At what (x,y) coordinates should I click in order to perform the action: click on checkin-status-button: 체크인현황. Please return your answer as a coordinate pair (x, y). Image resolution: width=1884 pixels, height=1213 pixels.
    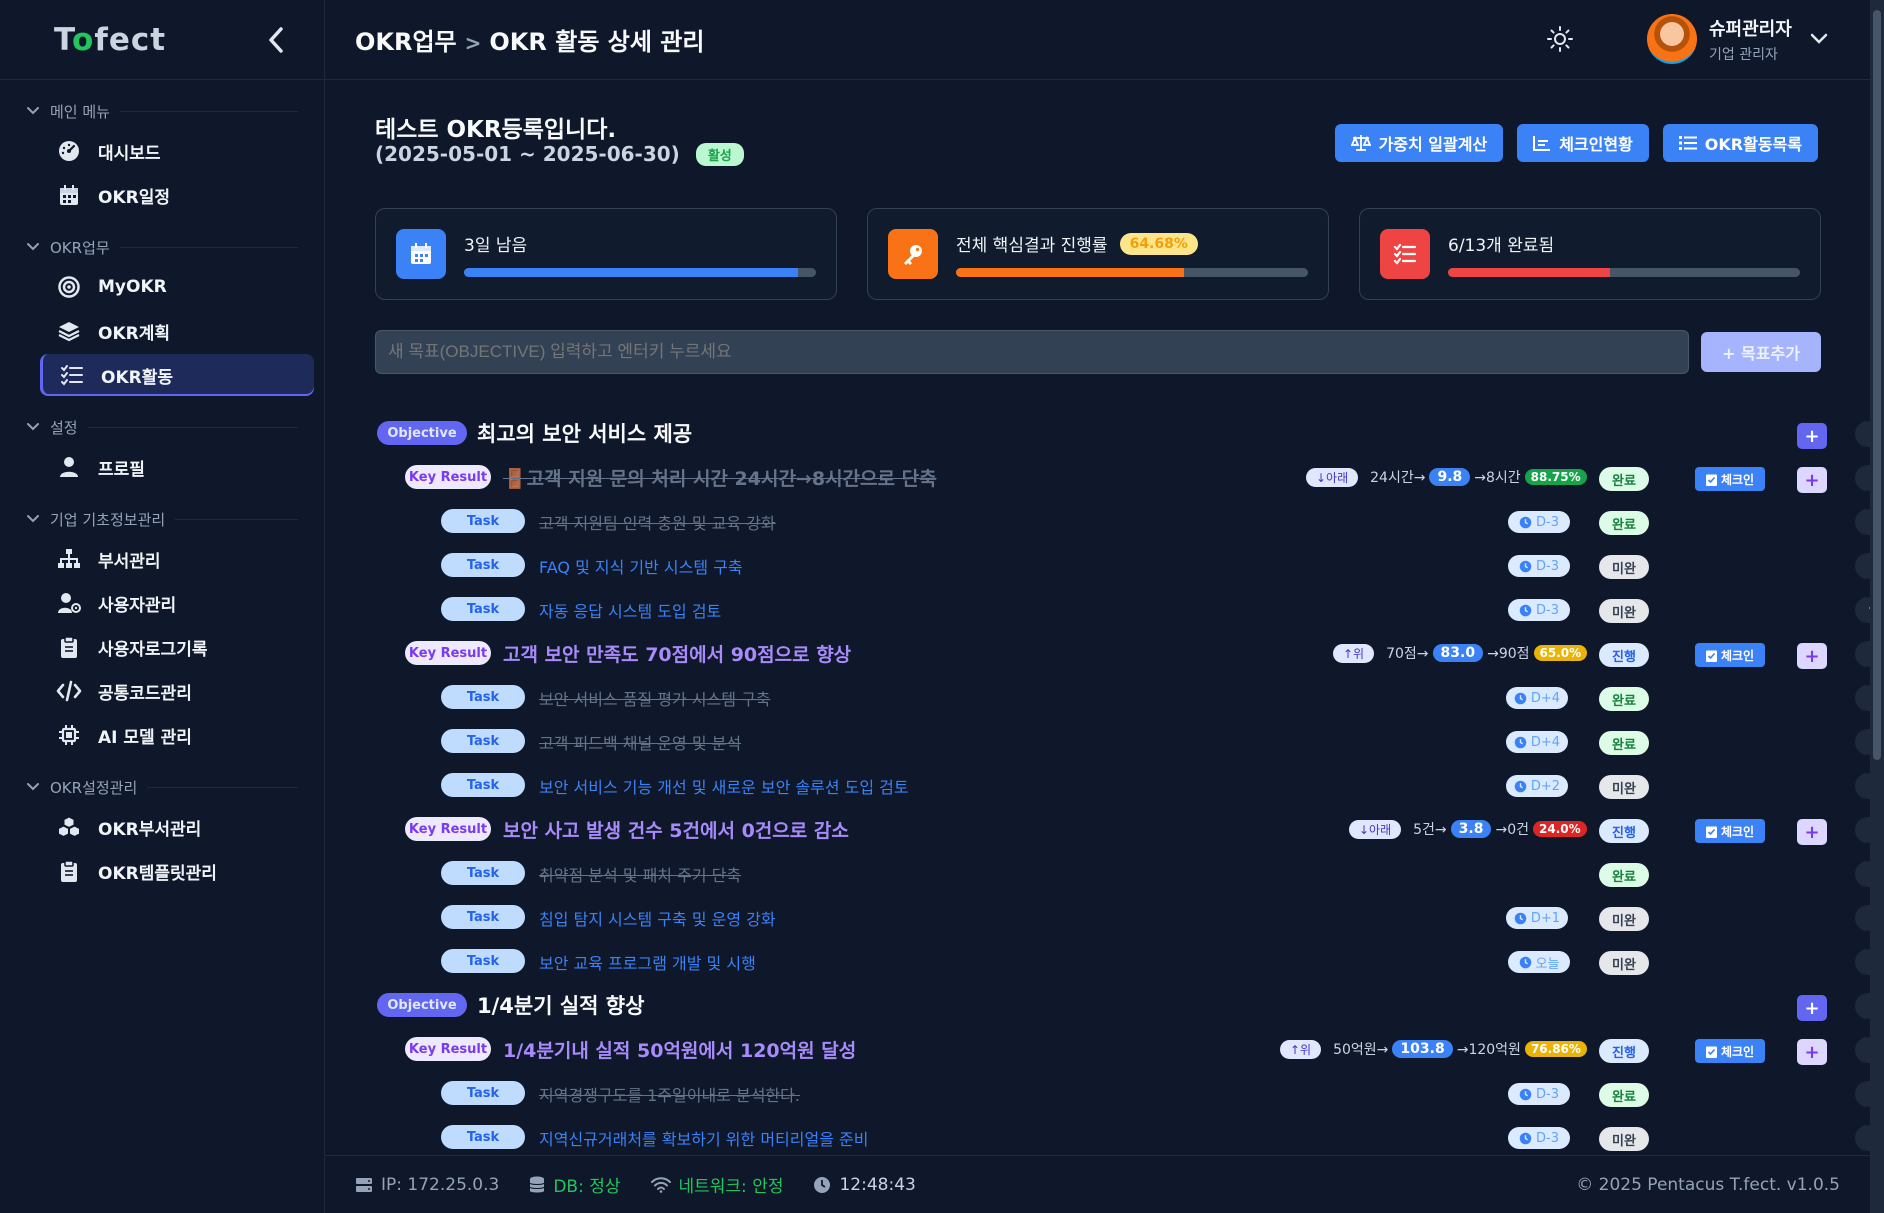
    Looking at the image, I should click on (1583, 143).